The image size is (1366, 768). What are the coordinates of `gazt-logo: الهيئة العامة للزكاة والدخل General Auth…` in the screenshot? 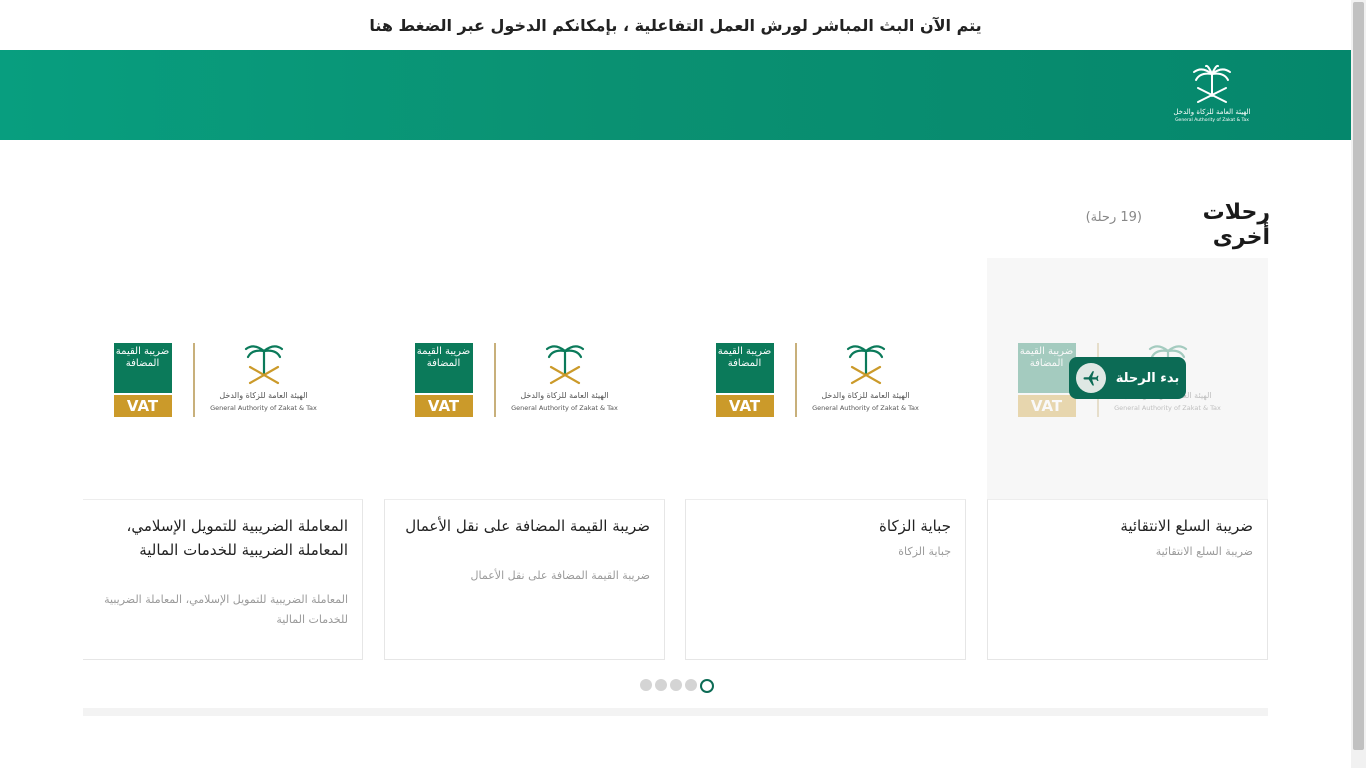 It's located at (1212, 96).